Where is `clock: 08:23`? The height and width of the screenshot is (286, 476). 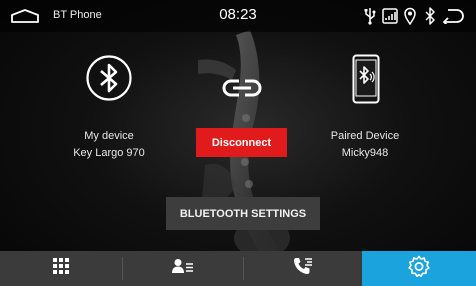 clock: 08:23 is located at coordinates (238, 14).